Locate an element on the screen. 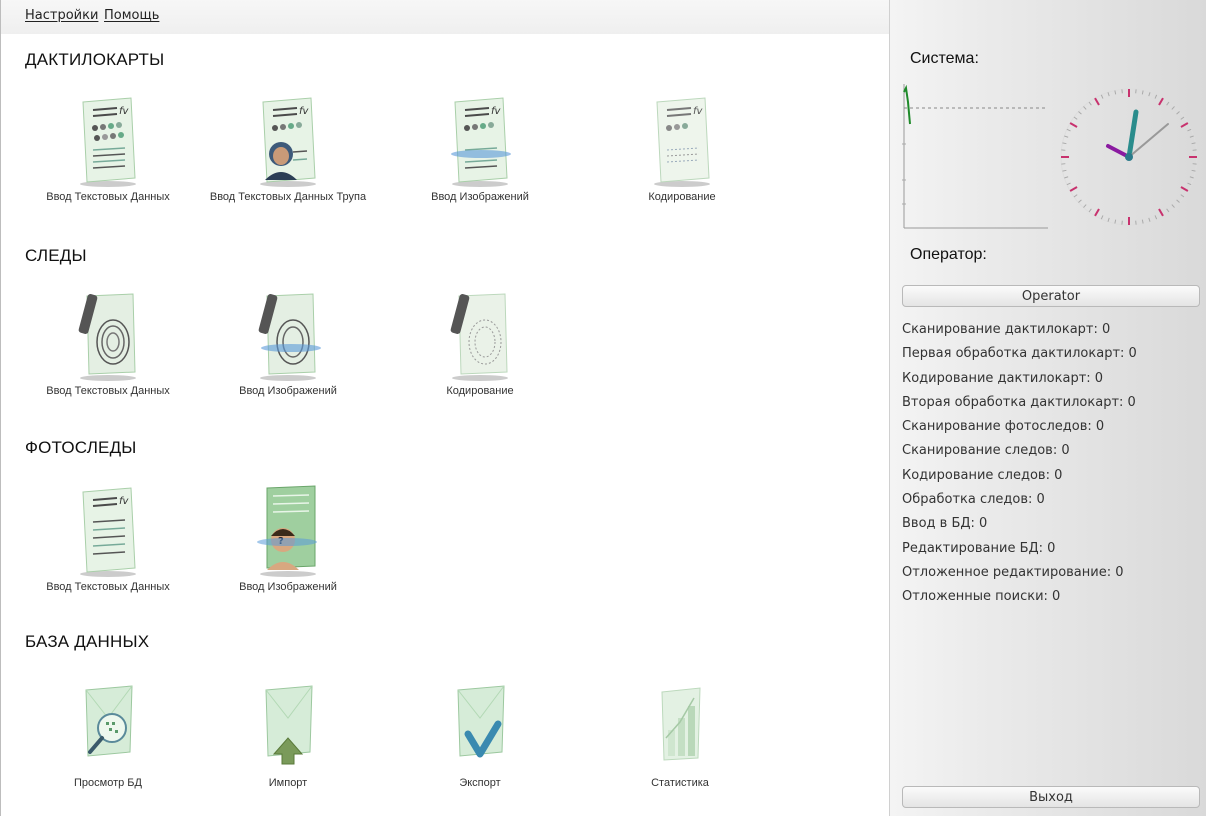 Image resolution: width=1206 pixels, height=816 pixels. db-statistics-tile: Статистика is located at coordinates (680, 734).